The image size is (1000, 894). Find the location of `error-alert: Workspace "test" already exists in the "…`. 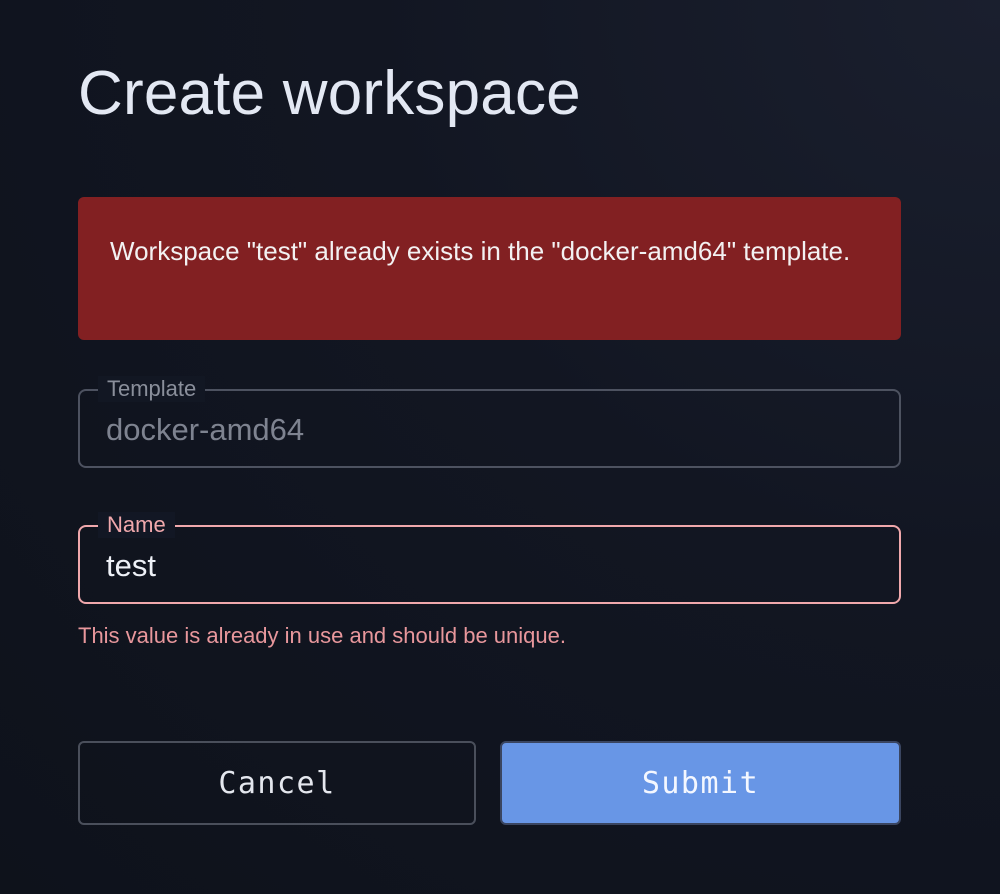

error-alert: Workspace "test" already exists in the "… is located at coordinates (489, 268).